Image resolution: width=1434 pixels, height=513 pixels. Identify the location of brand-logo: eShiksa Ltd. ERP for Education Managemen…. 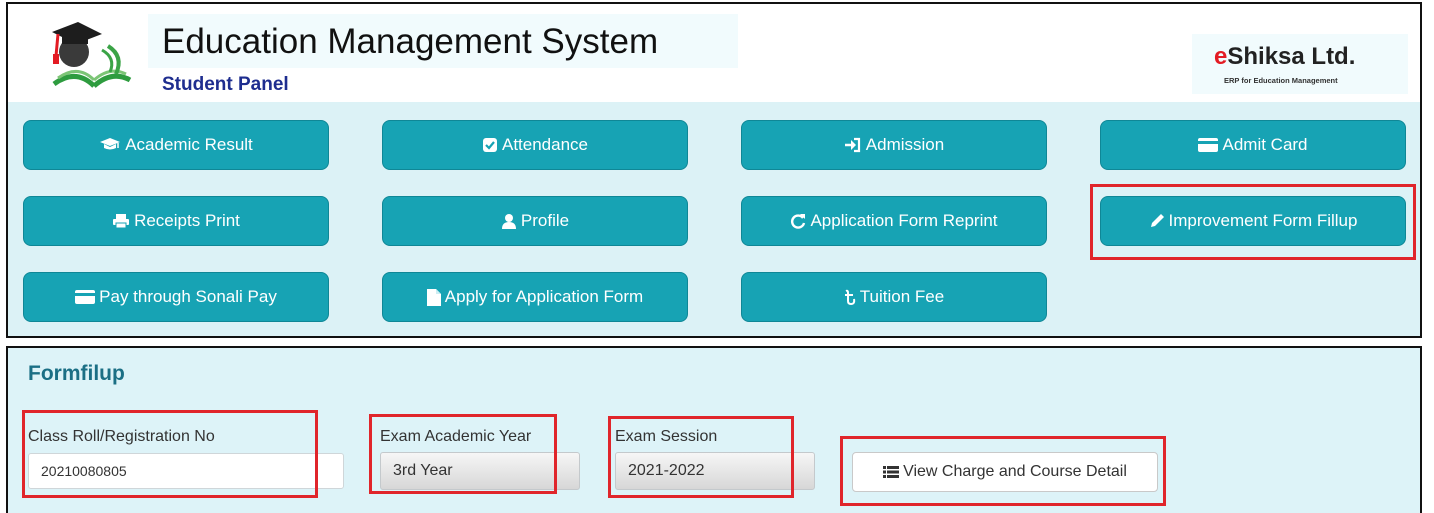
(1300, 64).